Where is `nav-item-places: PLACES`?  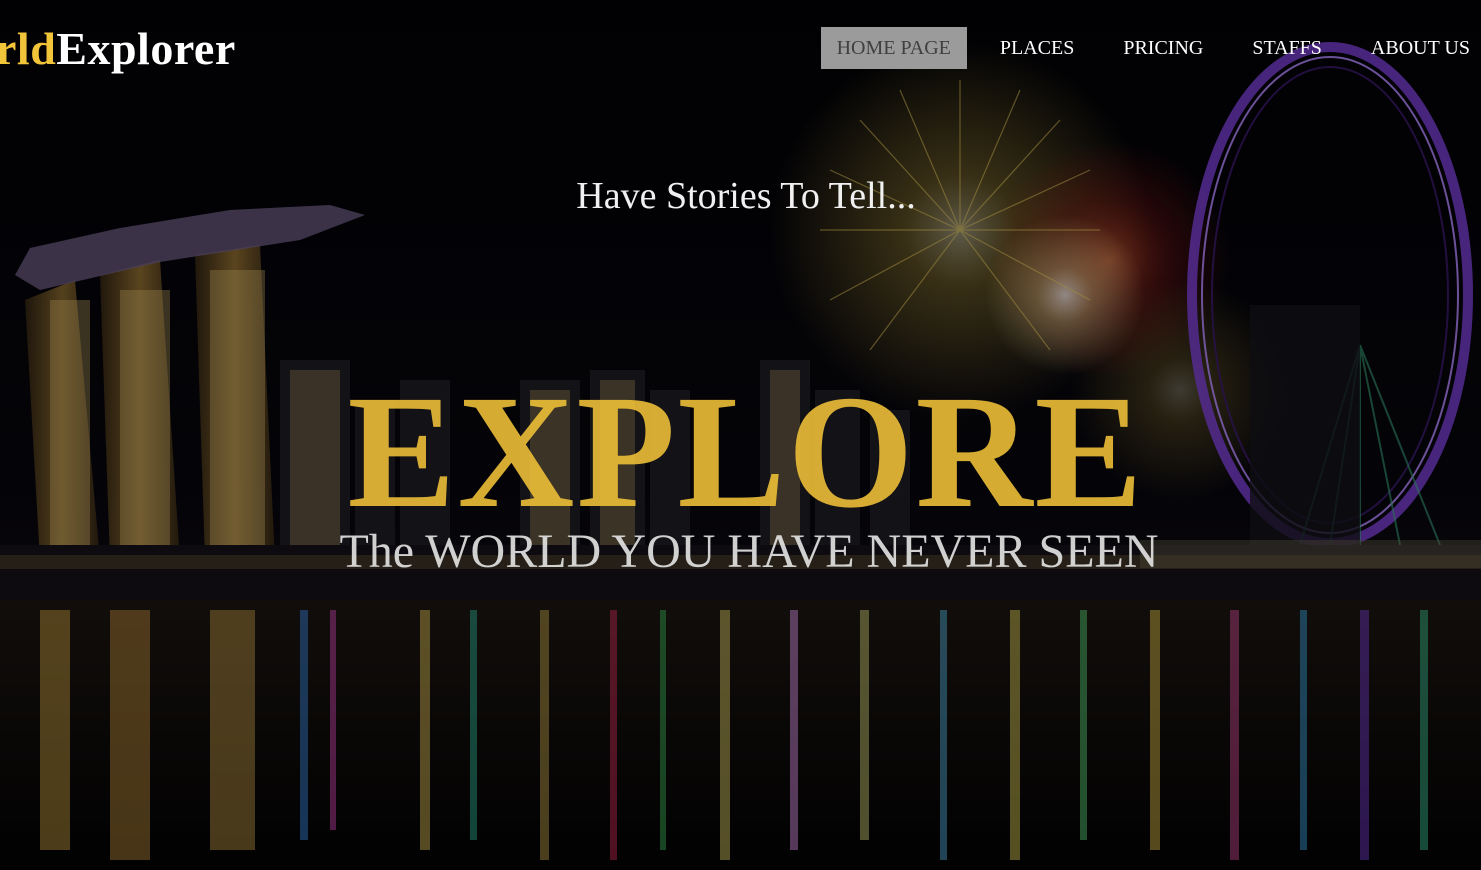
nav-item-places: PLACES is located at coordinates (1037, 48).